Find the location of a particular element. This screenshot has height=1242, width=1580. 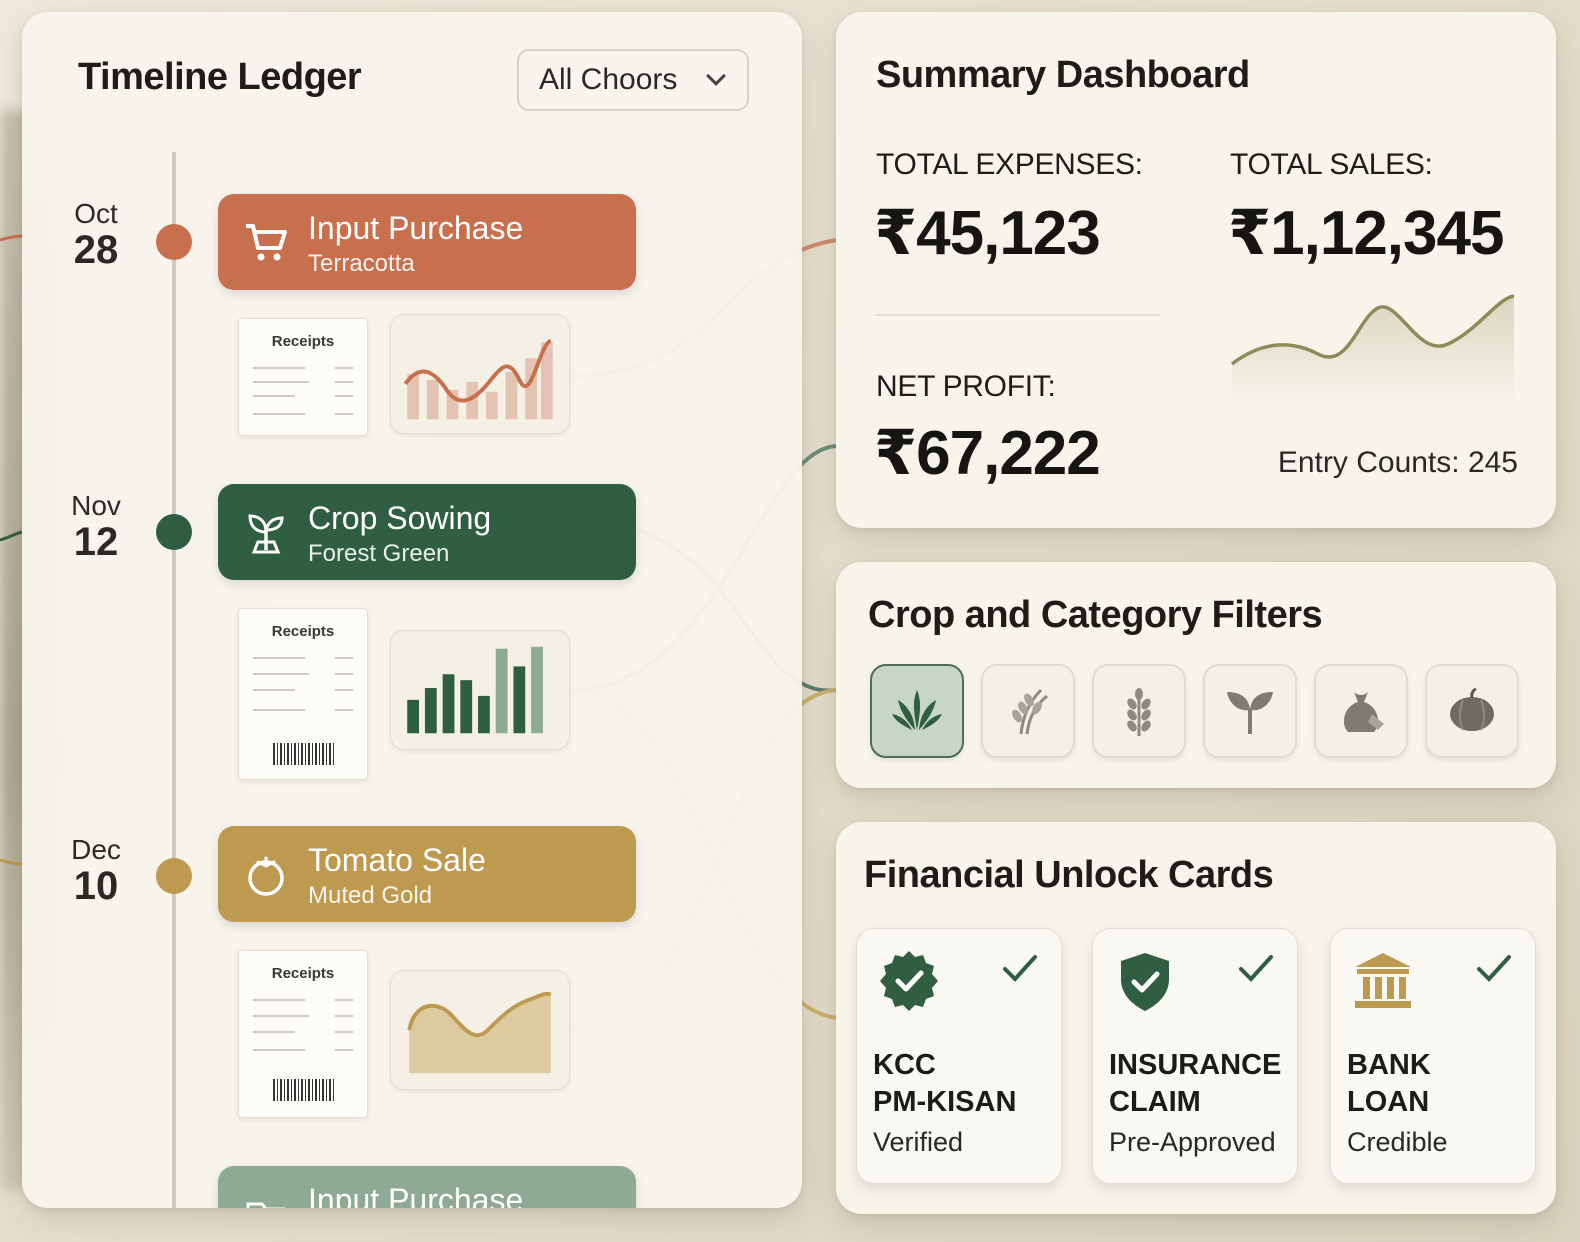

shield-check-icon is located at coordinates (1145, 982).